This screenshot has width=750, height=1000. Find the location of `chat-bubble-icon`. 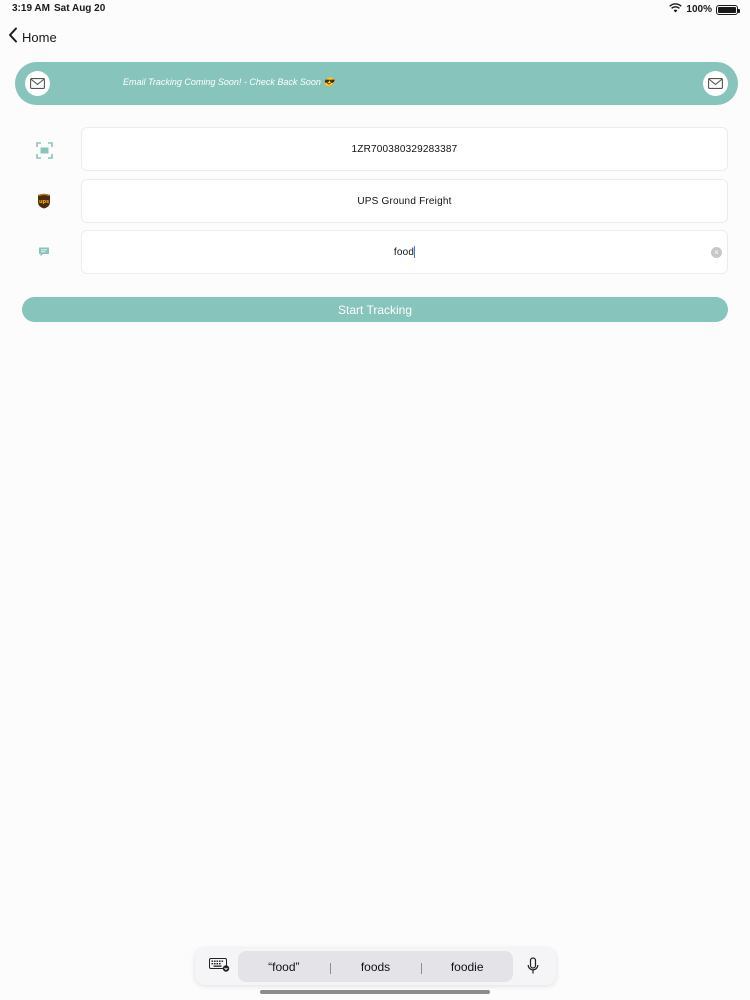

chat-bubble-icon is located at coordinates (44, 252).